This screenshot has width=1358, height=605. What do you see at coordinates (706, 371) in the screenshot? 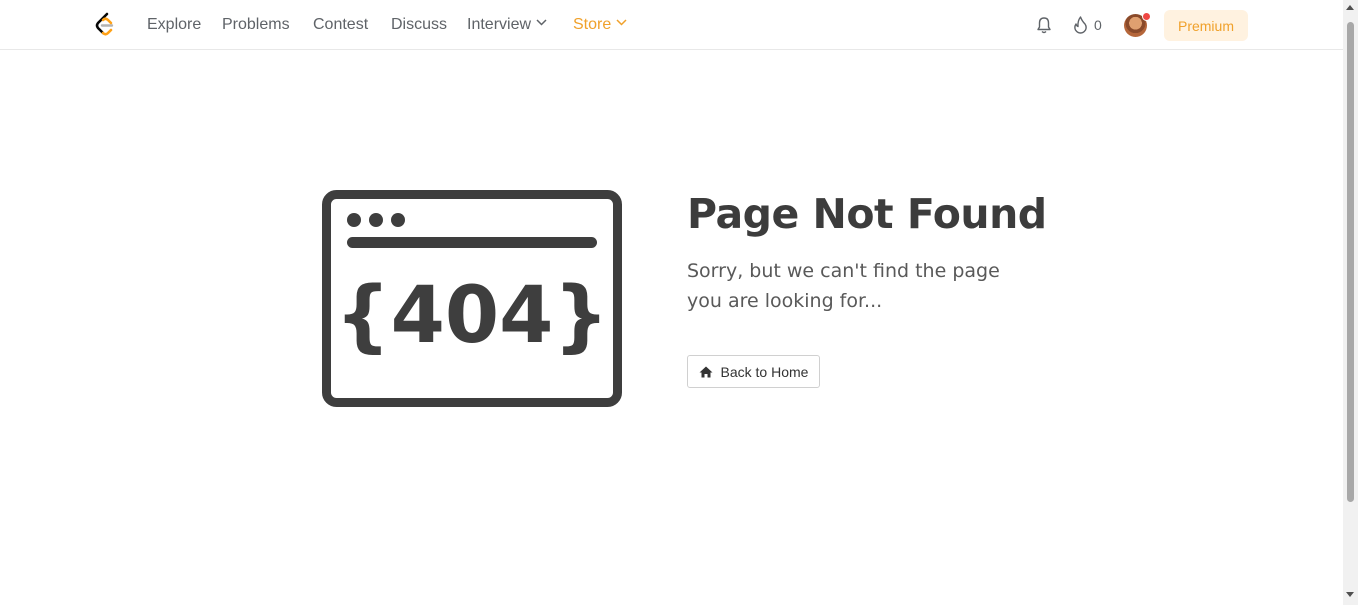
I see `home-icon` at bounding box center [706, 371].